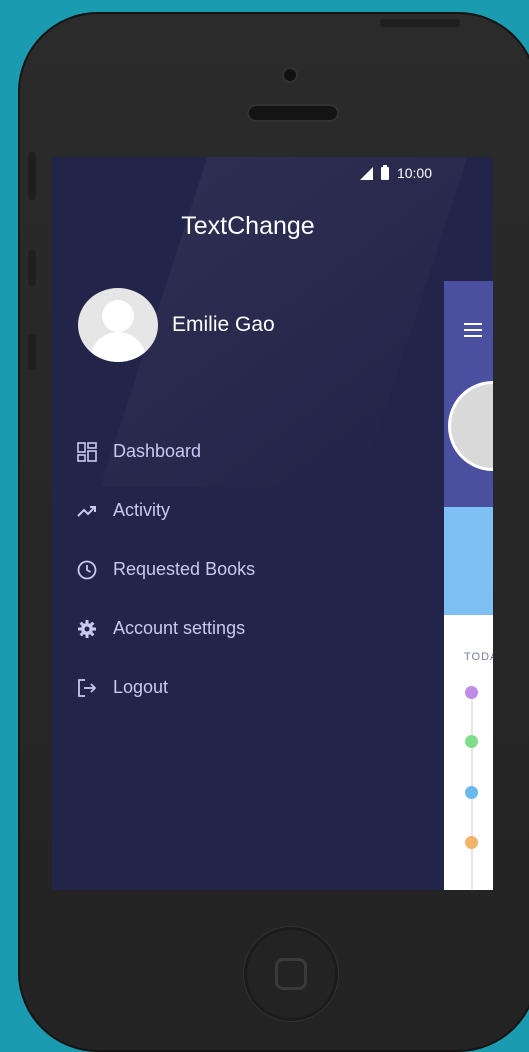 This screenshot has height=1052, width=529. I want to click on avatar, so click(118, 325).